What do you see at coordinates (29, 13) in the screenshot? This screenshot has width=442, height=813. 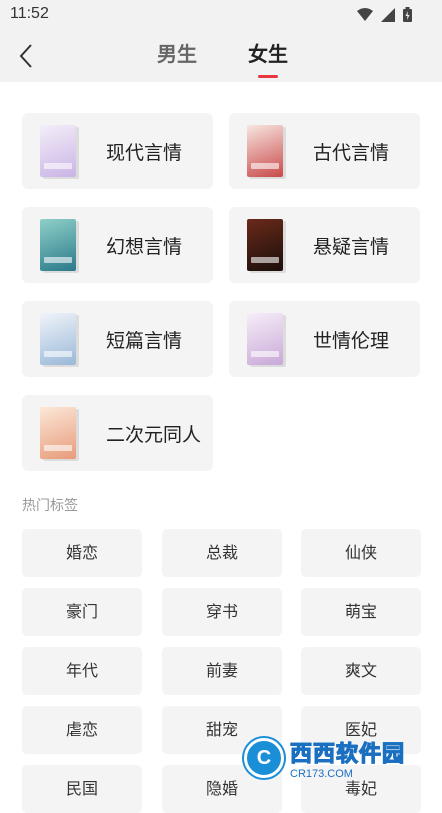 I see `status-time: 11:52` at bounding box center [29, 13].